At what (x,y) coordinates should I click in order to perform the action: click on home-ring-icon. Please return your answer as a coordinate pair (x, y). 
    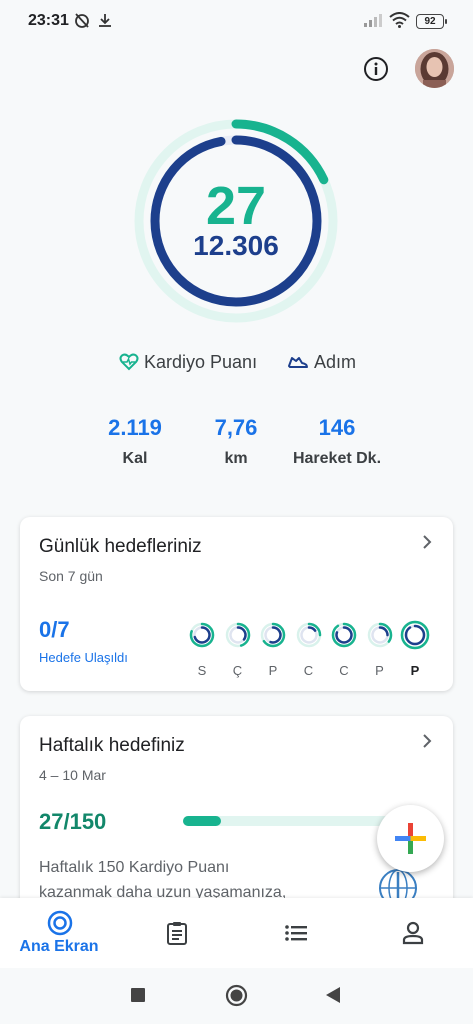
    Looking at the image, I should click on (60, 923).